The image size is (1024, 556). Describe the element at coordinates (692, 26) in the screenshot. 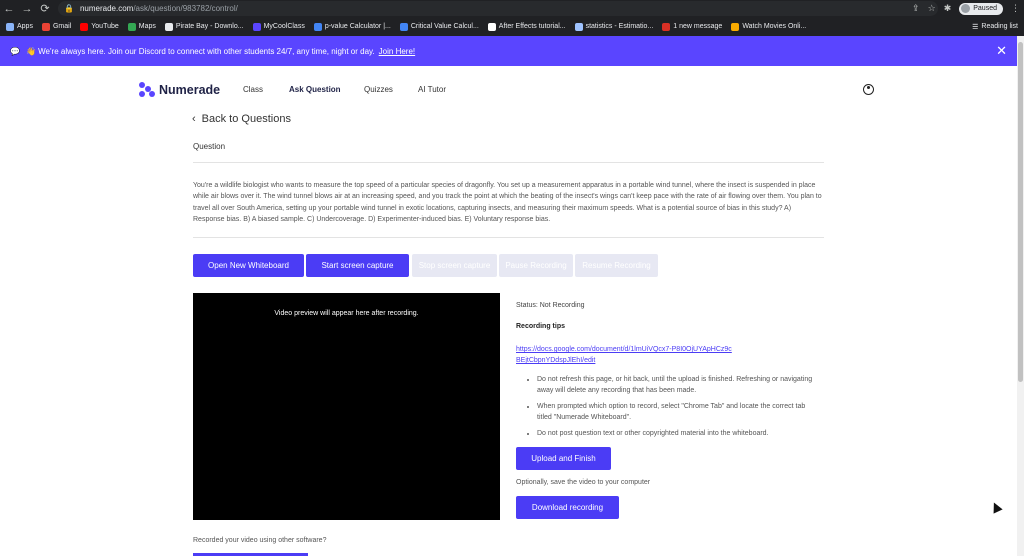

I see `bookmark-new-message: 1 new message` at that location.